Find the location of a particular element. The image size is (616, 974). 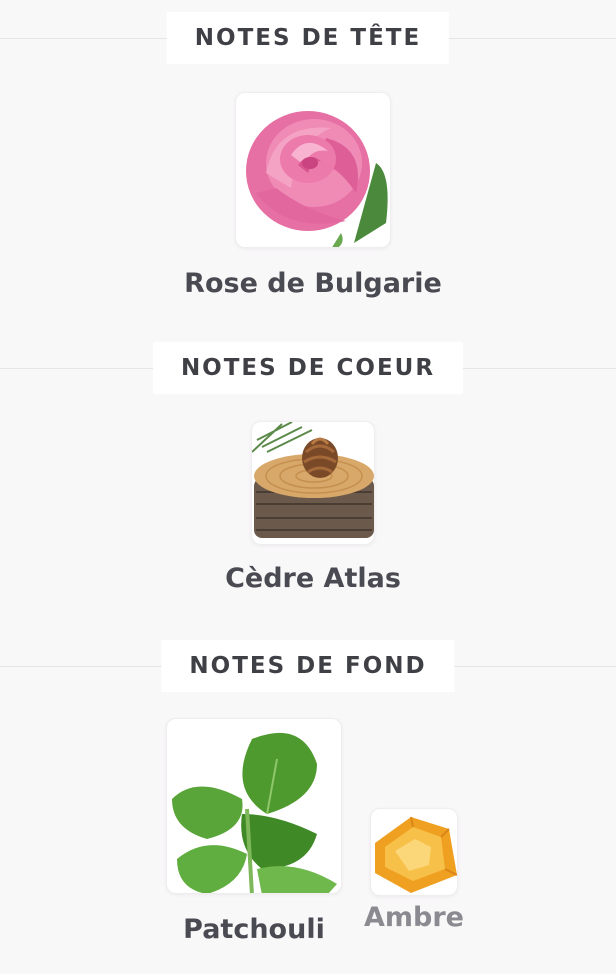

note-item-patchouli: Patchouli is located at coordinates (254, 831).